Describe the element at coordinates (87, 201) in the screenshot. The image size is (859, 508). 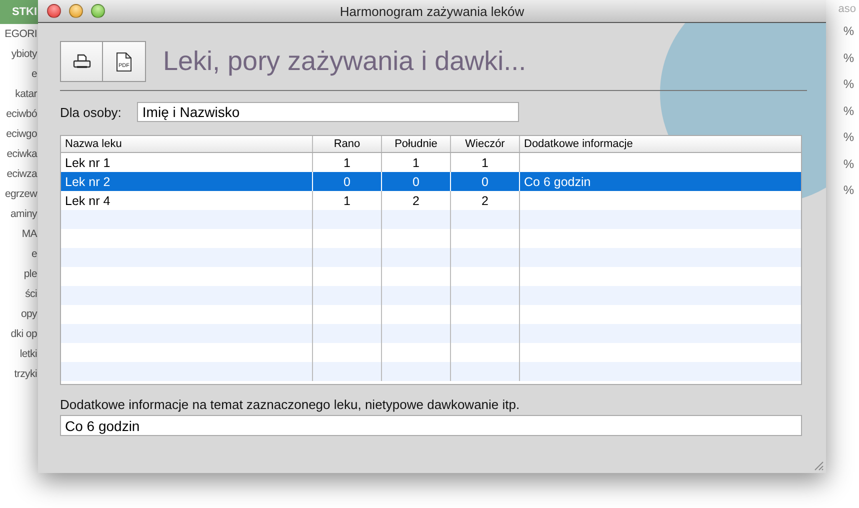
I see `table-cell: Lek nr 4` at that location.